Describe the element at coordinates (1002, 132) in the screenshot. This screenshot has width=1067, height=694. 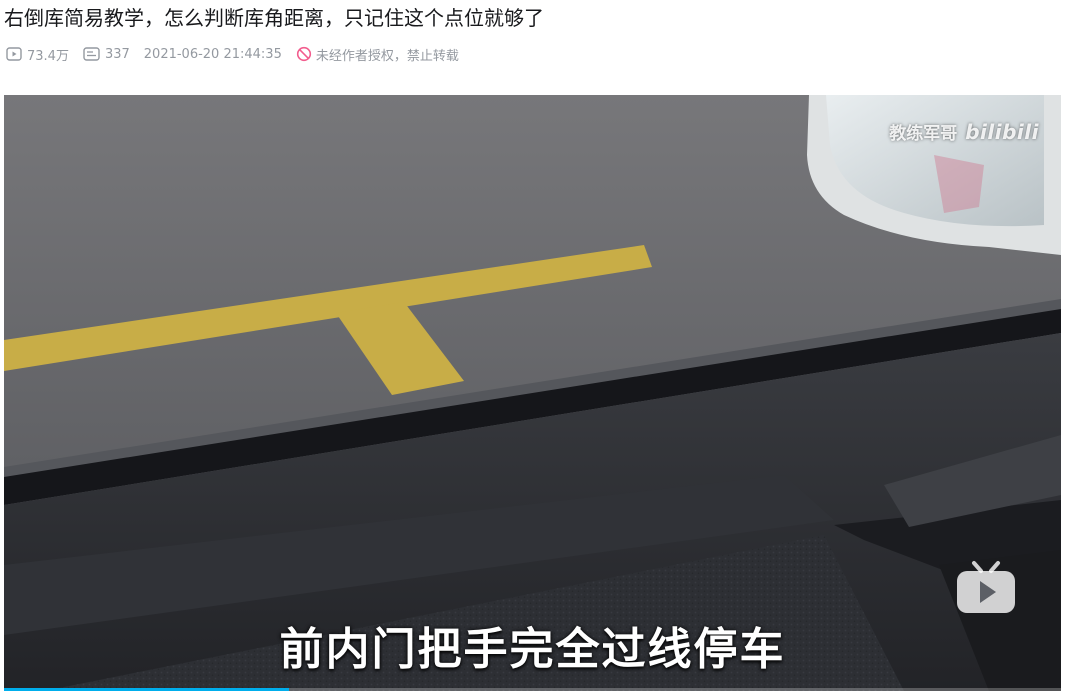
I see `watermark-brand: bilibili` at that location.